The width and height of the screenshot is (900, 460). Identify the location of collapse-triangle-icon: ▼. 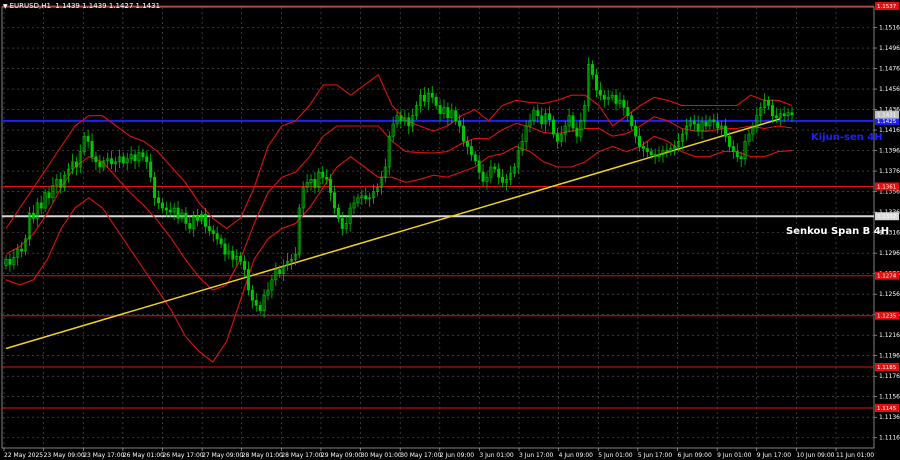
(5, 6).